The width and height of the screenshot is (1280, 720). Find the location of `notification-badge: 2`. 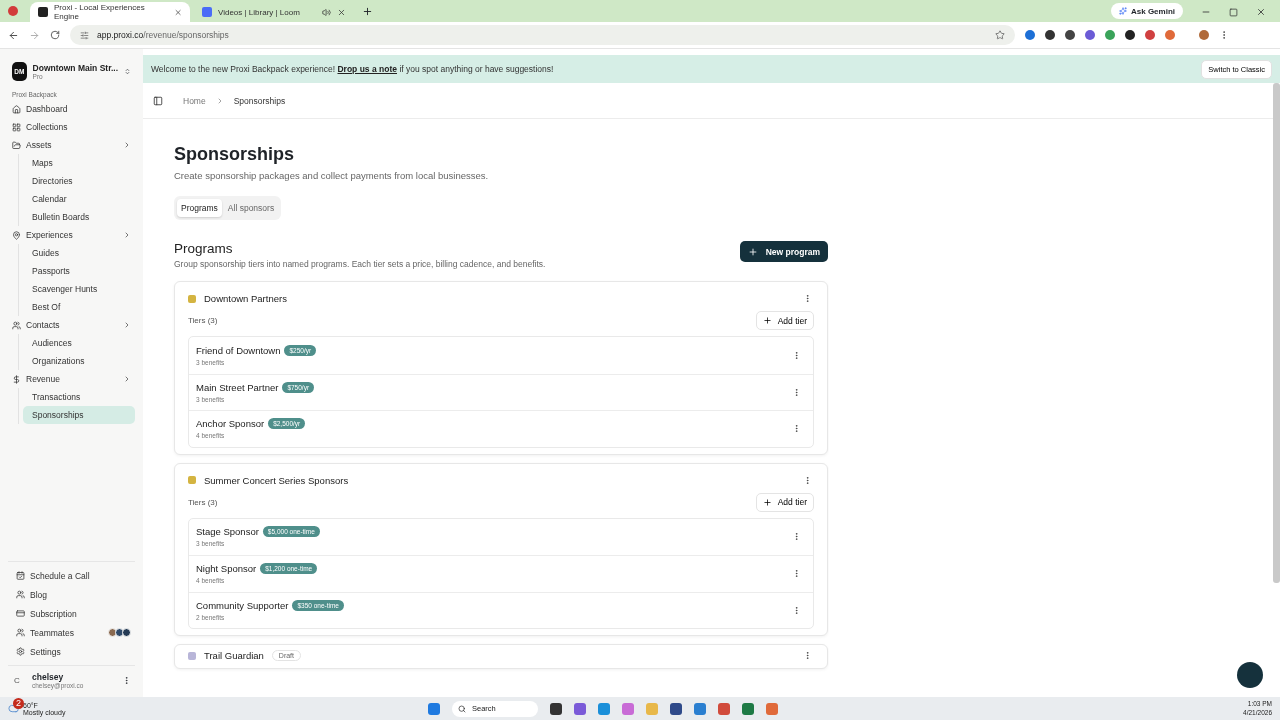

notification-badge: 2 is located at coordinates (18, 703).